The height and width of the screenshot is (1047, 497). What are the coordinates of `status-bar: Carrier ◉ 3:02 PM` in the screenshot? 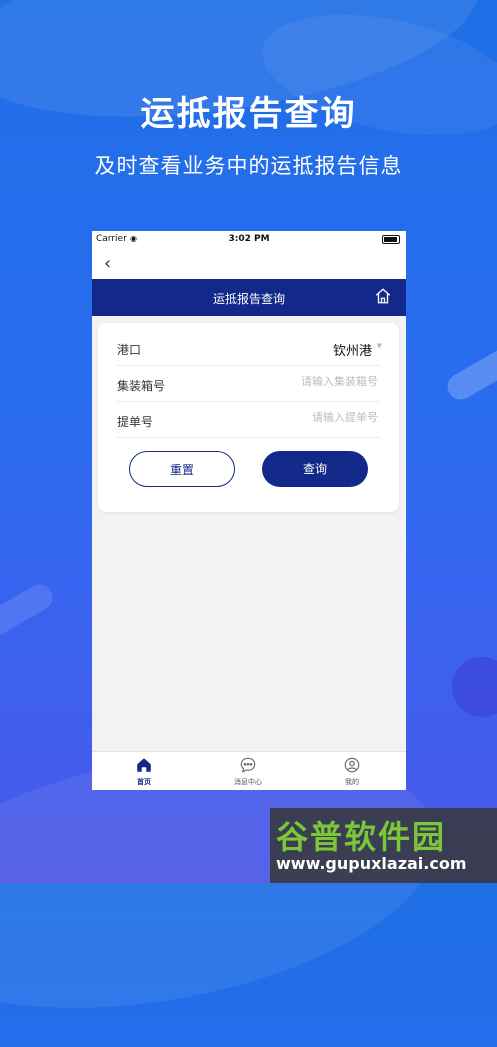 It's located at (249, 239).